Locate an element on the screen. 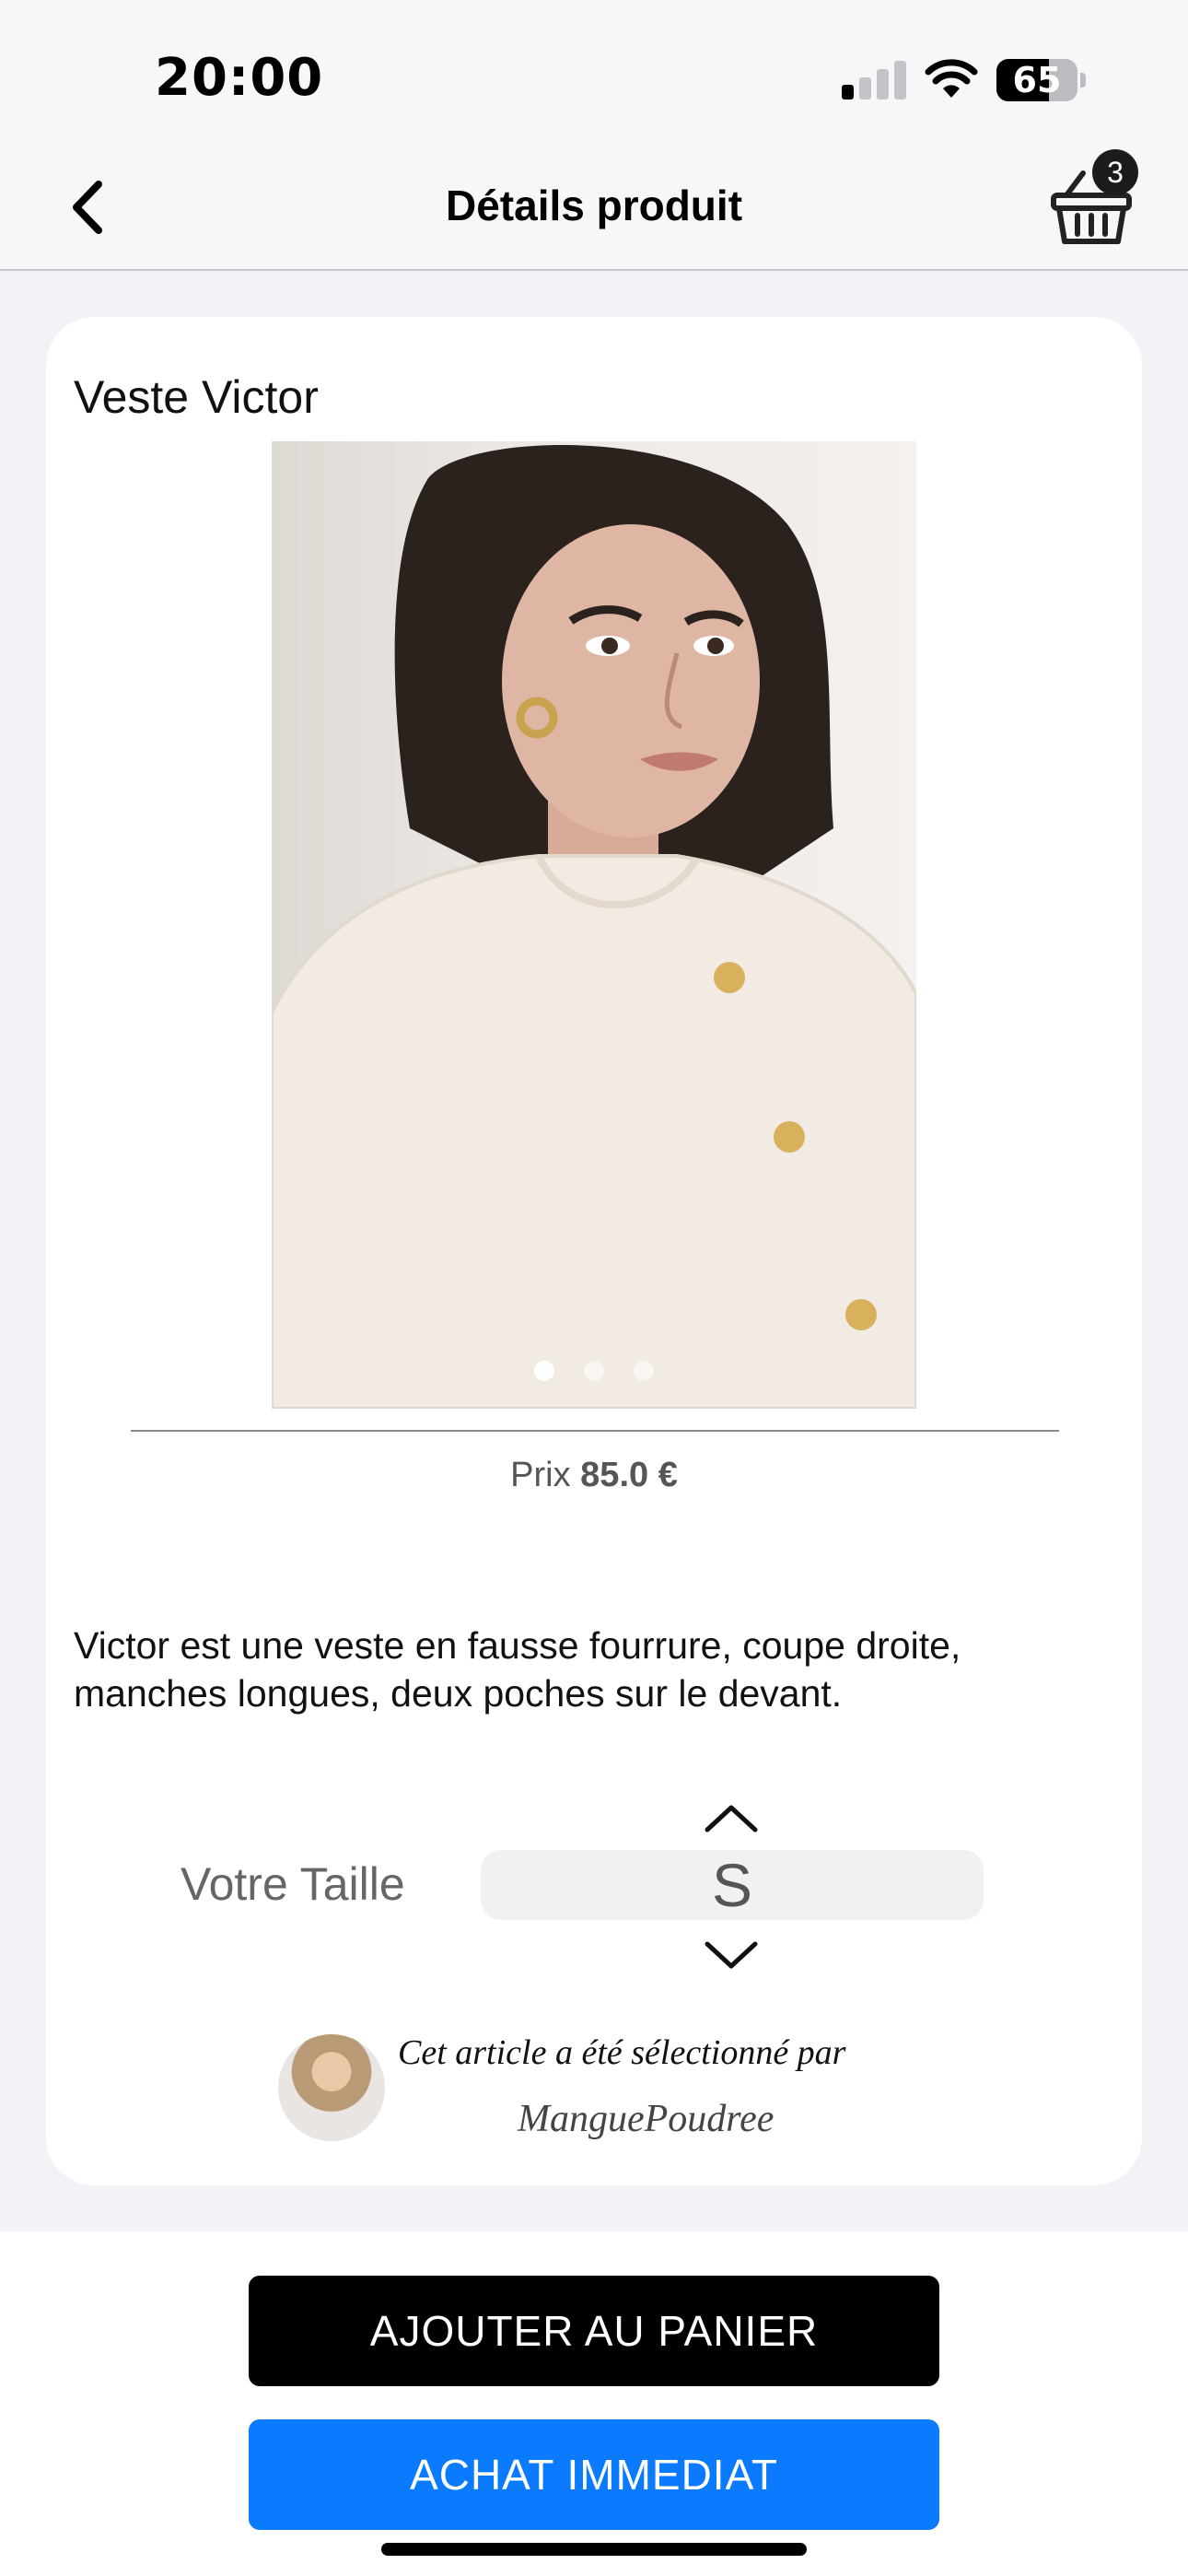  size-picker: S is located at coordinates (732, 1885).